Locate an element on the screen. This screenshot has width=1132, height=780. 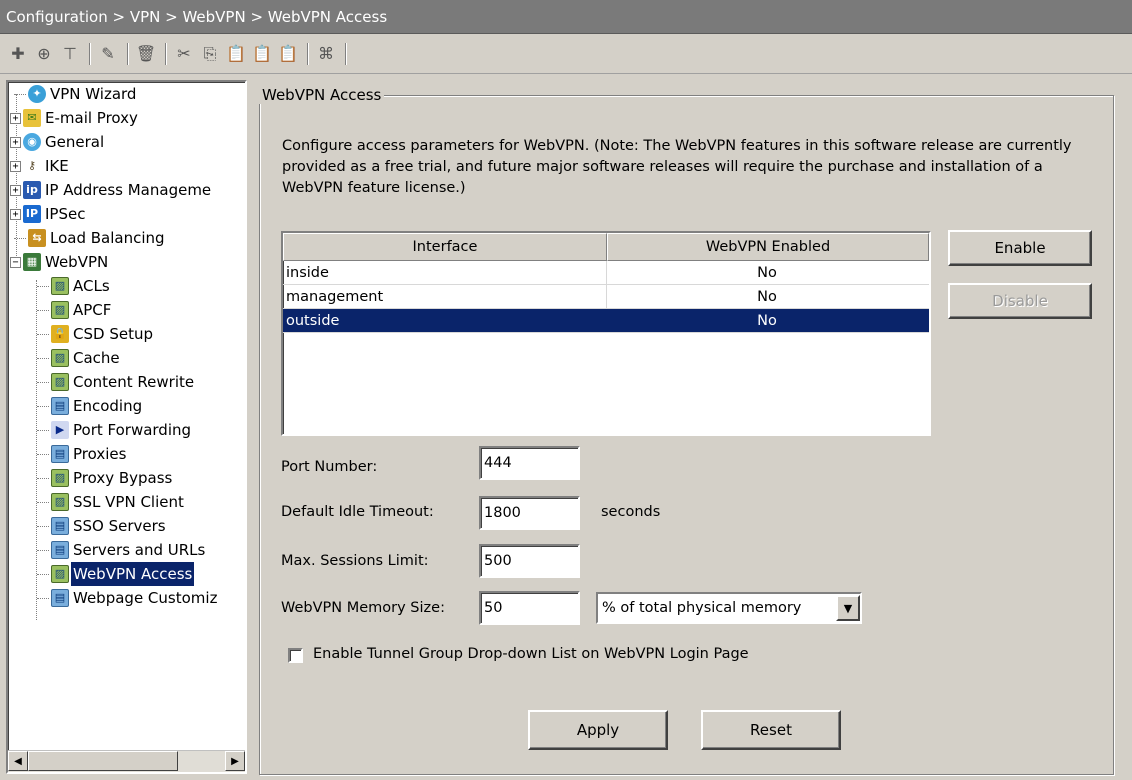
tree-item-csd-setup: 🔒 CSD Setup is located at coordinates (96, 334).